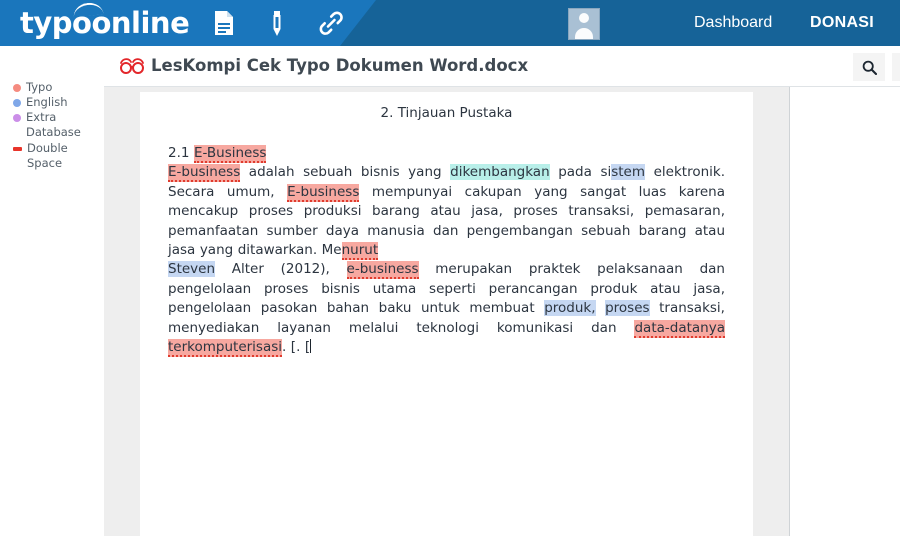 The width and height of the screenshot is (900, 536). I want to click on highlight-eng: Steven, so click(192, 269).